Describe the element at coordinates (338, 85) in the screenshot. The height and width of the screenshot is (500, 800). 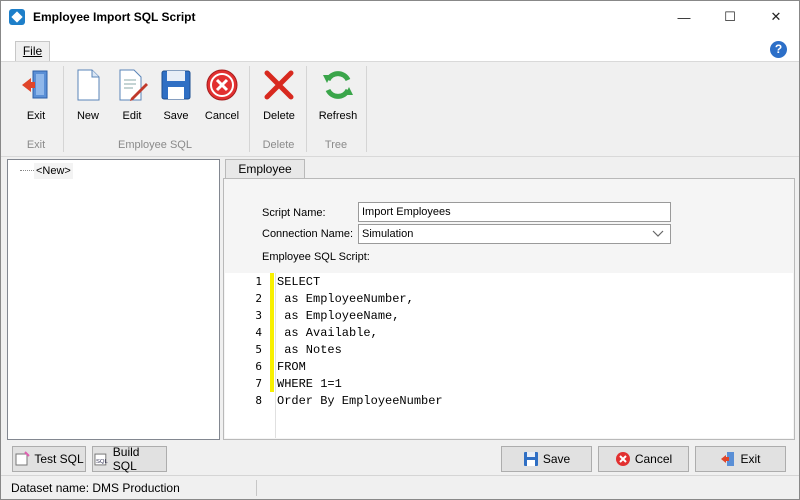
I see `refresh-arrows-icon` at that location.